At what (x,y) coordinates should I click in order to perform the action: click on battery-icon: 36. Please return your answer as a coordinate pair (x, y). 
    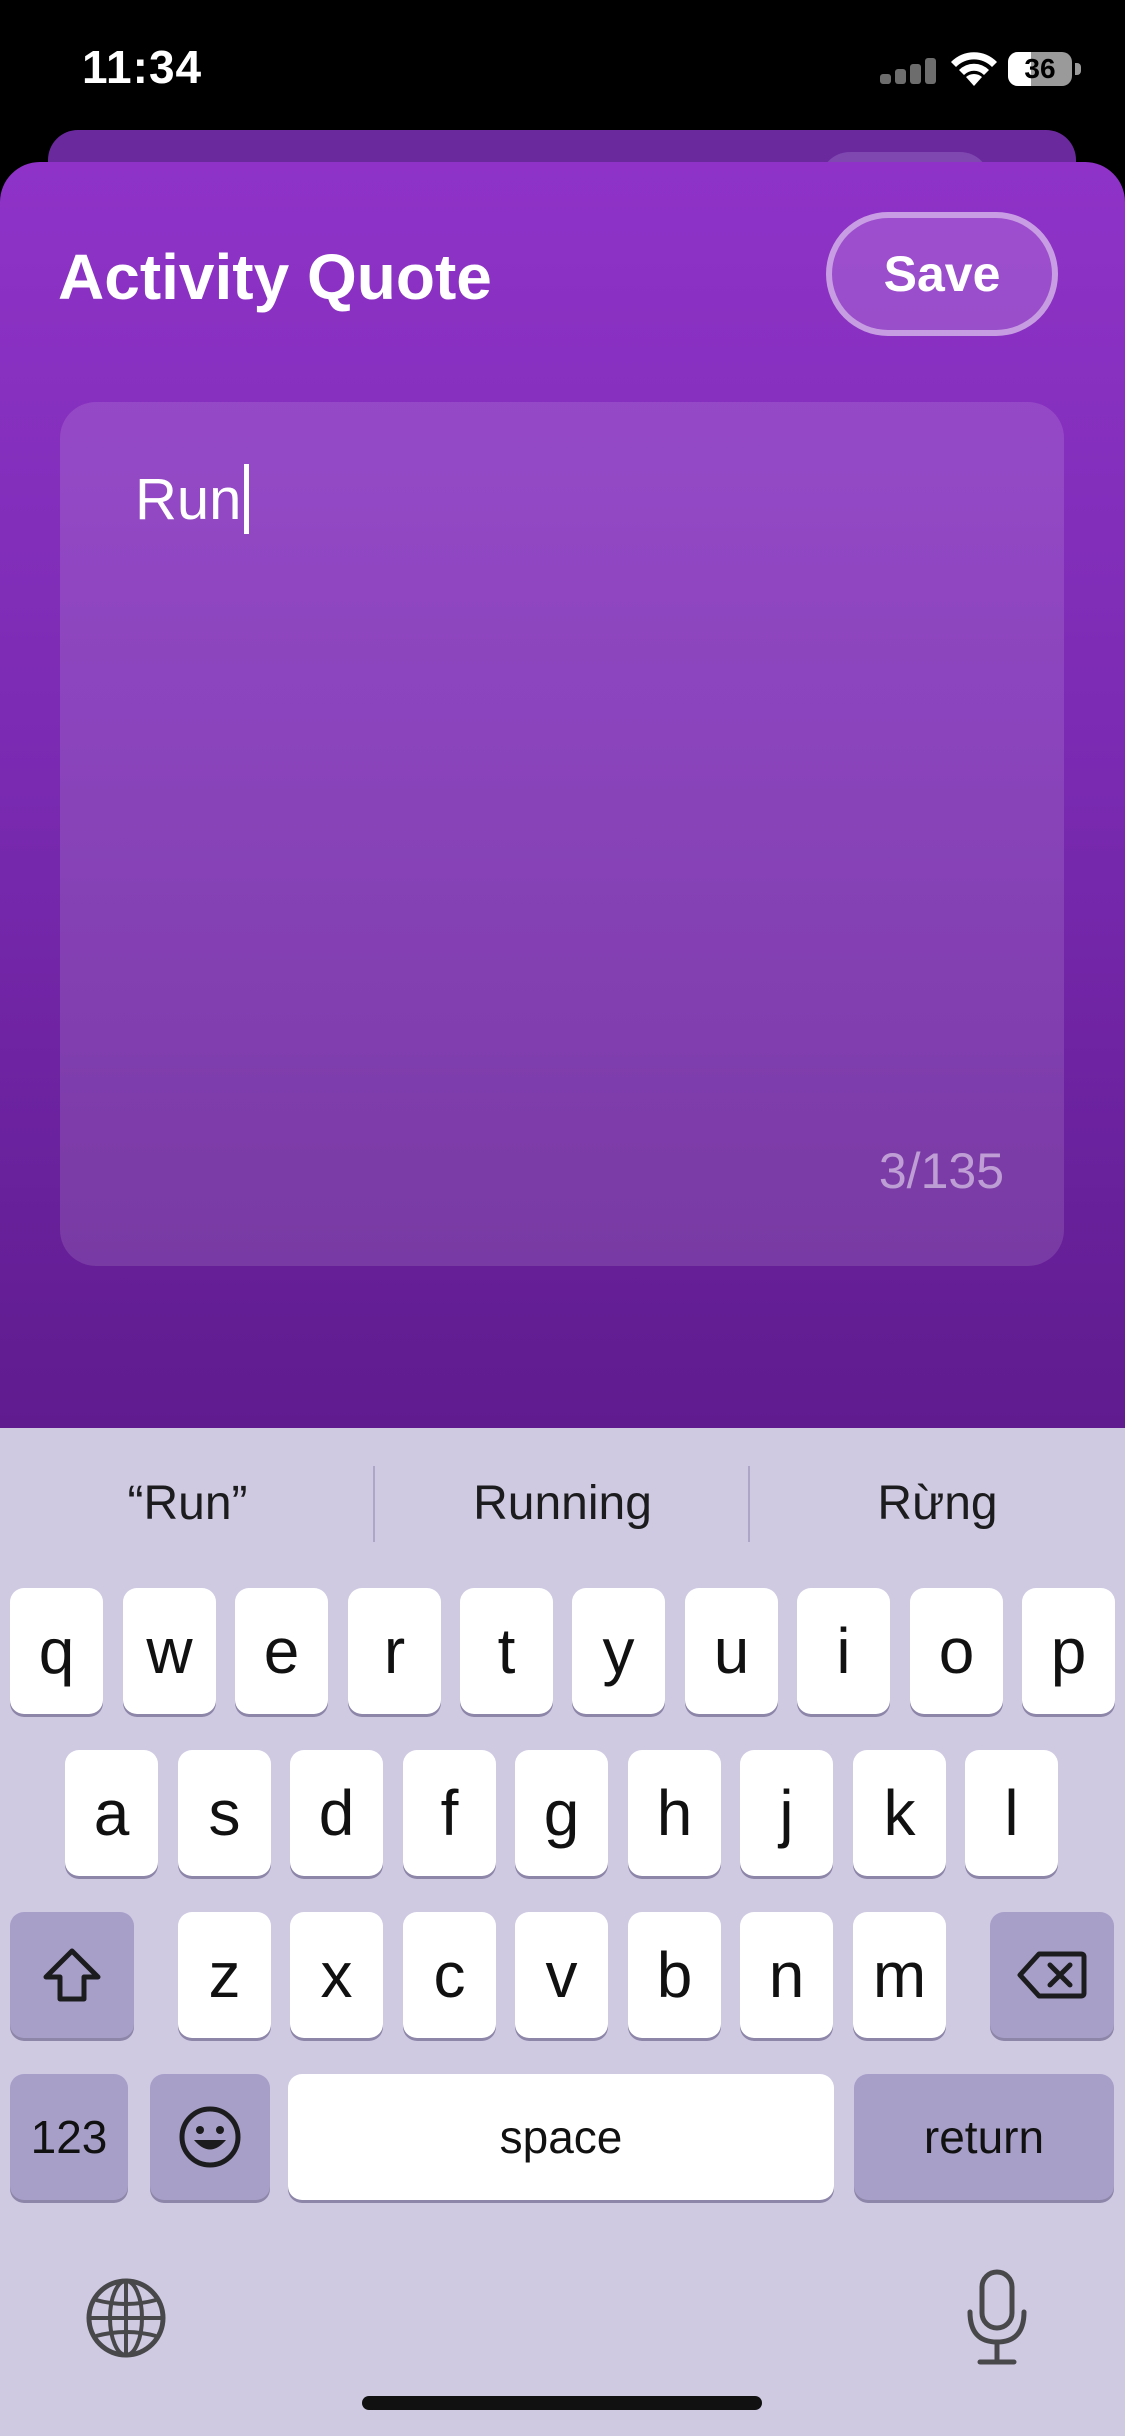
    Looking at the image, I should click on (1040, 69).